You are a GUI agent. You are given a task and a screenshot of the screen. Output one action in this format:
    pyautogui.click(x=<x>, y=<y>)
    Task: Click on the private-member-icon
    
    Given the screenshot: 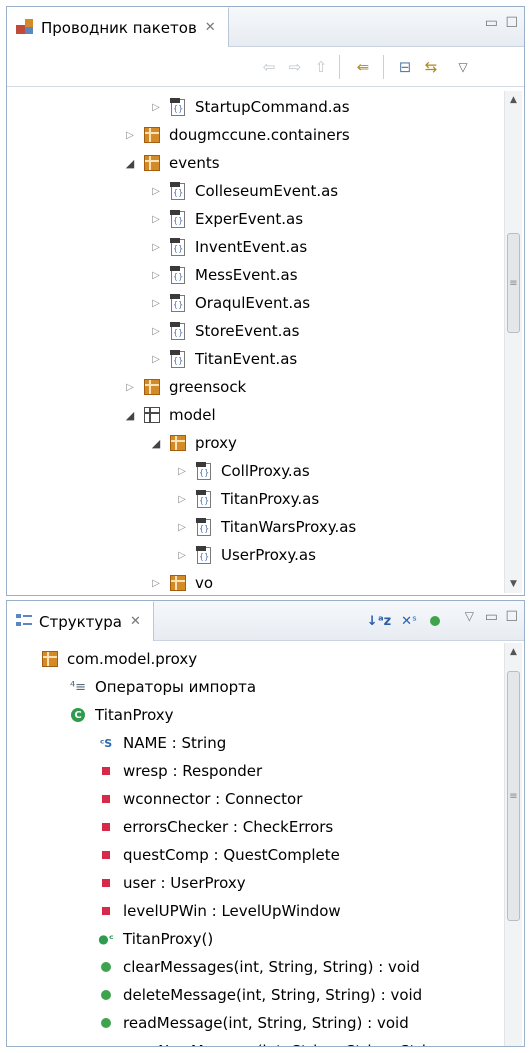 What is the action you would take?
    pyautogui.click(x=106, y=883)
    